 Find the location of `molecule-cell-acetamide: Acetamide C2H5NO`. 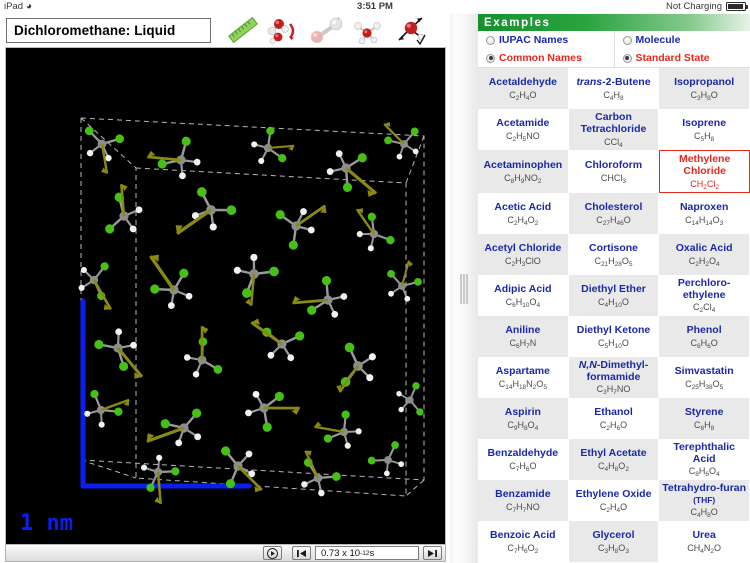

molecule-cell-acetamide: Acetamide C2H5NO is located at coordinates (523, 129).